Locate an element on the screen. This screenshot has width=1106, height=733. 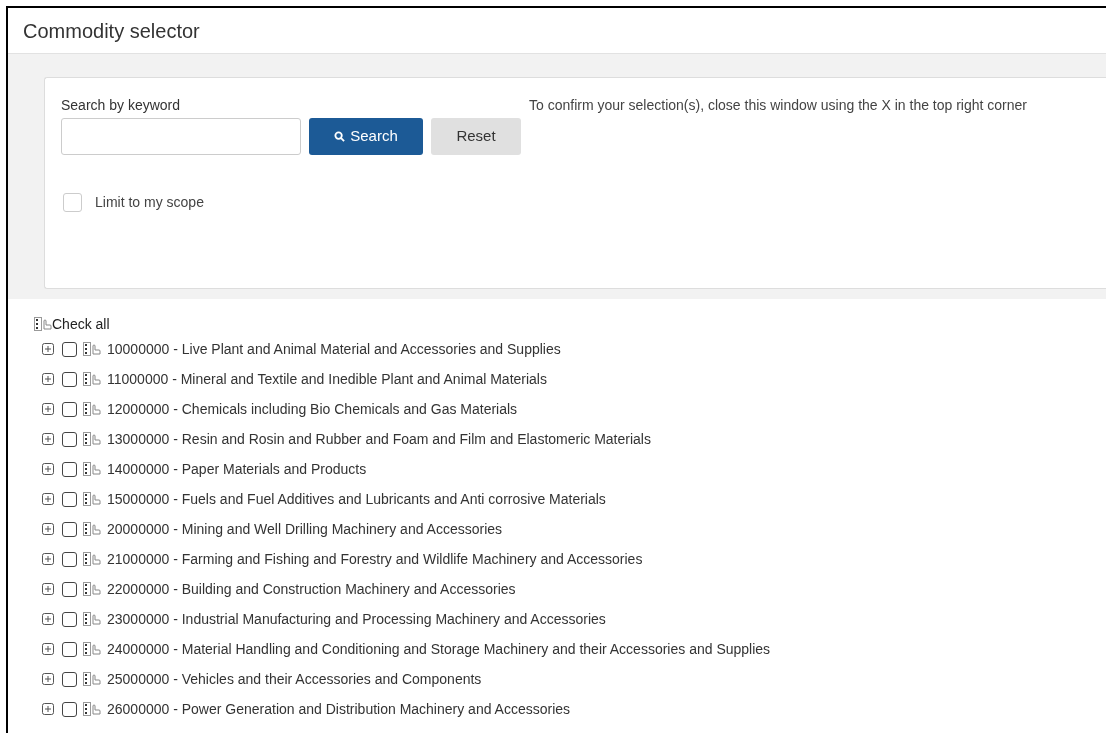
tree-item-label: 23000000 - Industrial Manufacturing and Processing Machinery and Accessories is located at coordinates (356, 619).